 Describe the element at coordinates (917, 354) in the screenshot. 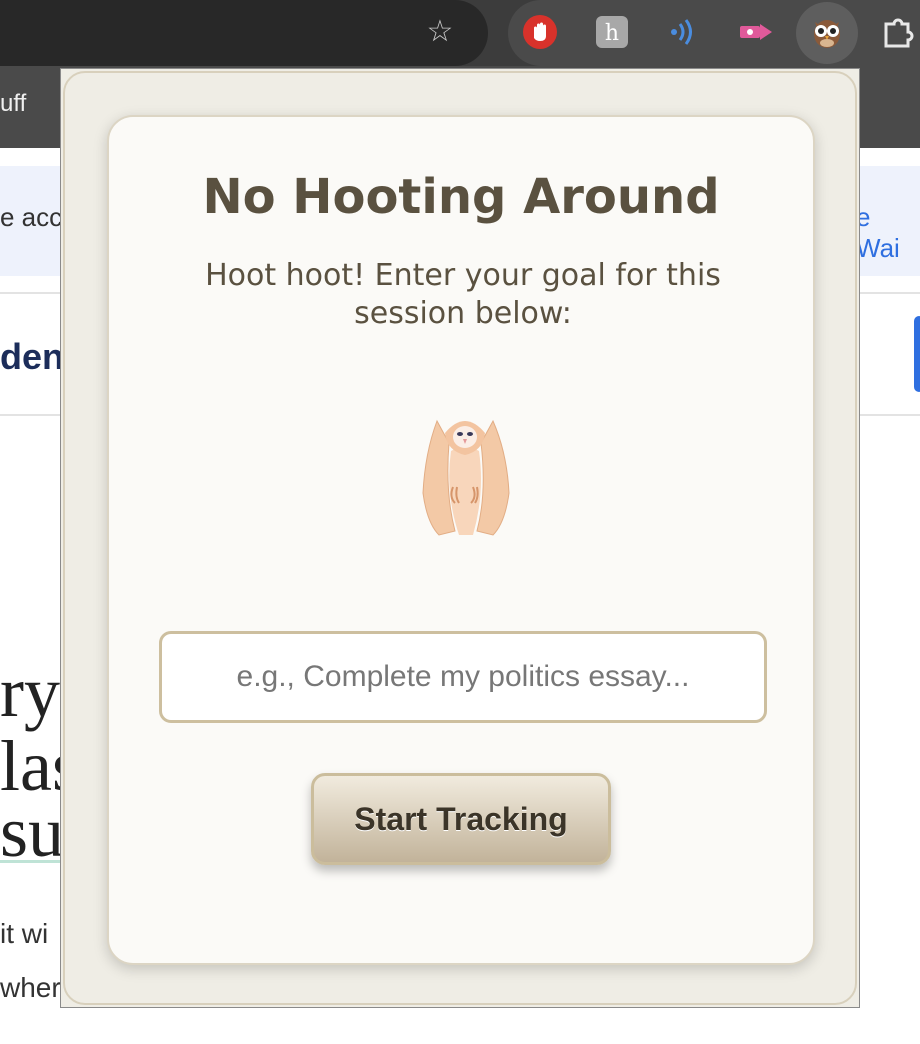

I see `blue-button-edge` at that location.